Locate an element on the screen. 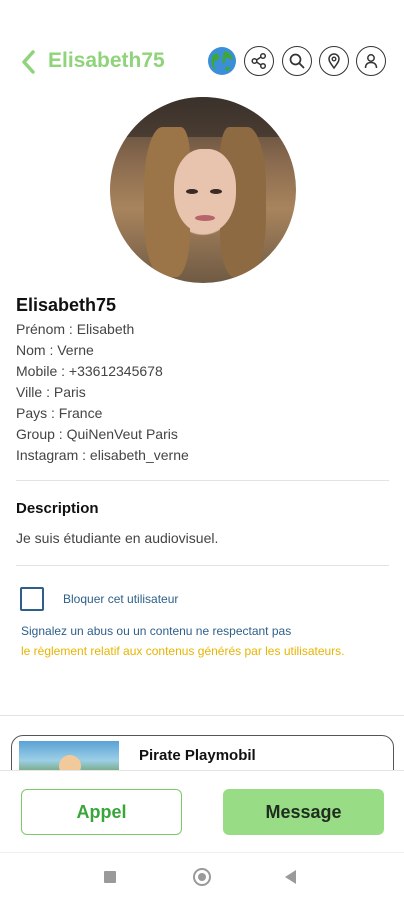  profile-username: Elisabeth75 is located at coordinates (66, 305).